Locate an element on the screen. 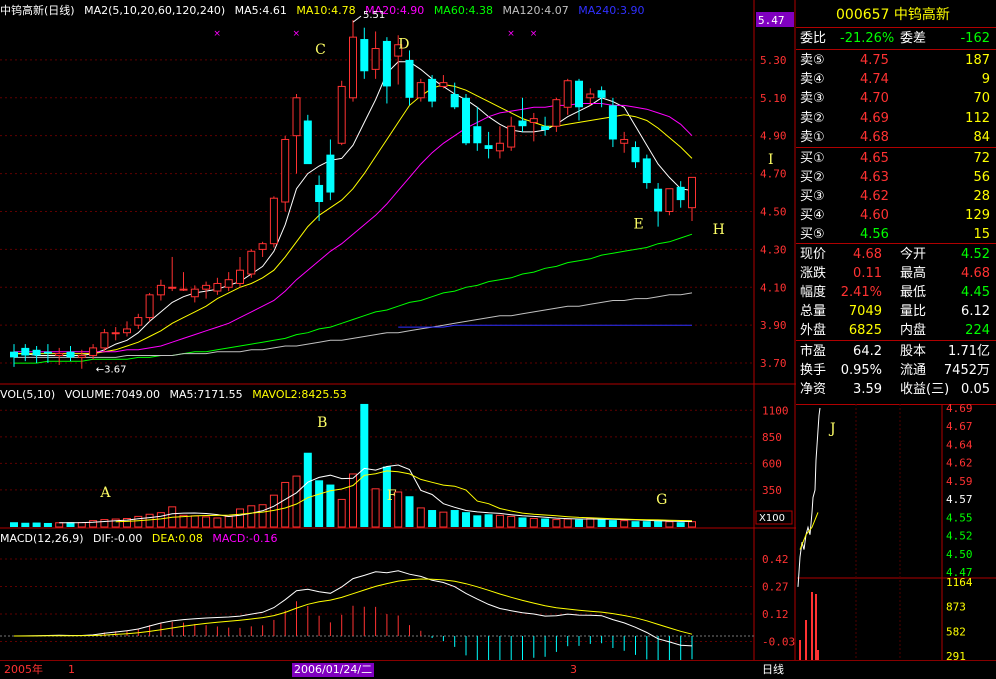 This screenshot has height=679, width=996. fundamental-label: 股本 is located at coordinates (913, 351).